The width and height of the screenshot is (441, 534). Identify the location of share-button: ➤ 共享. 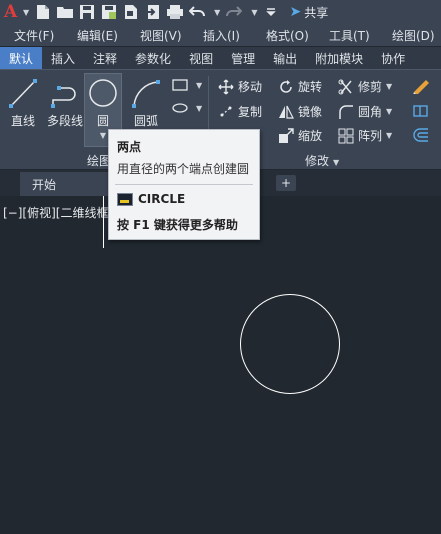
(308, 12).